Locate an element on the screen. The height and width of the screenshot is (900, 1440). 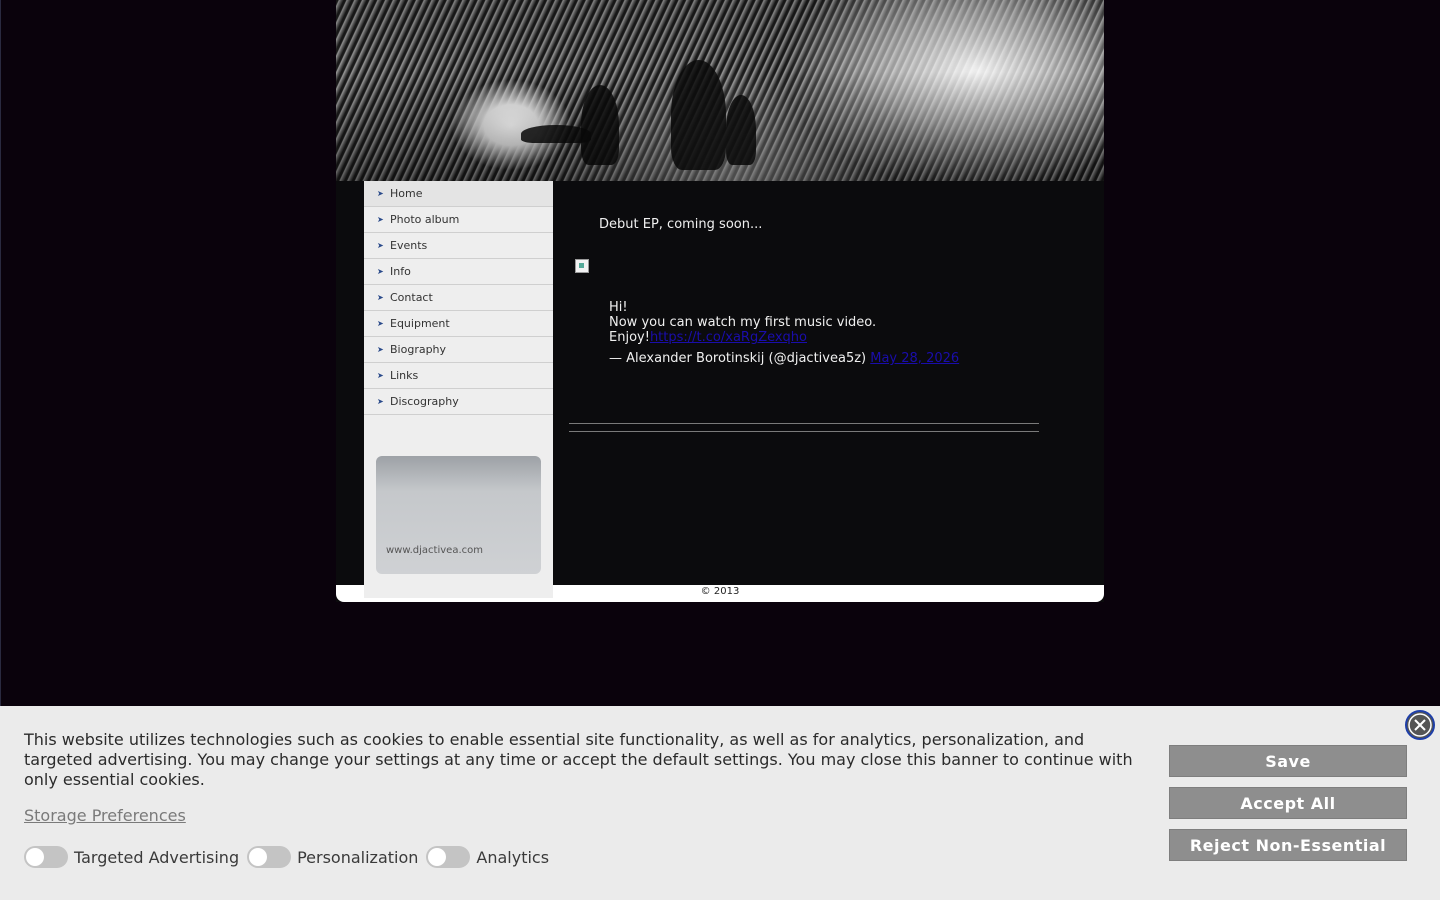
tweet-line: Enjoy!https://t.co/xaRgZexqho is located at coordinates (784, 337).